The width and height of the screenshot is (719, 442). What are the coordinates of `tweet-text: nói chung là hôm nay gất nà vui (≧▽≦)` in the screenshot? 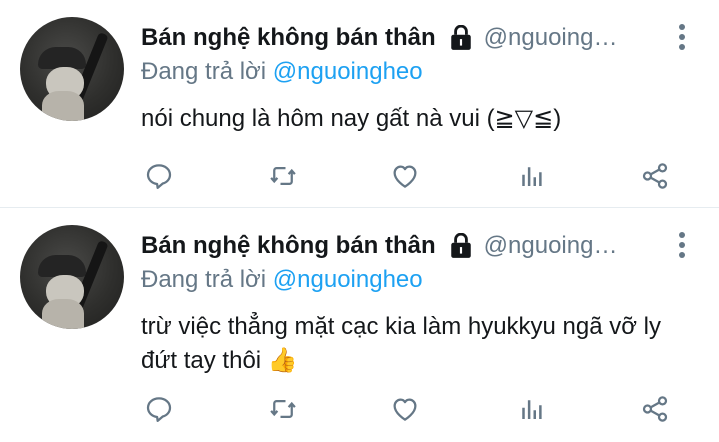 It's located at (351, 118).